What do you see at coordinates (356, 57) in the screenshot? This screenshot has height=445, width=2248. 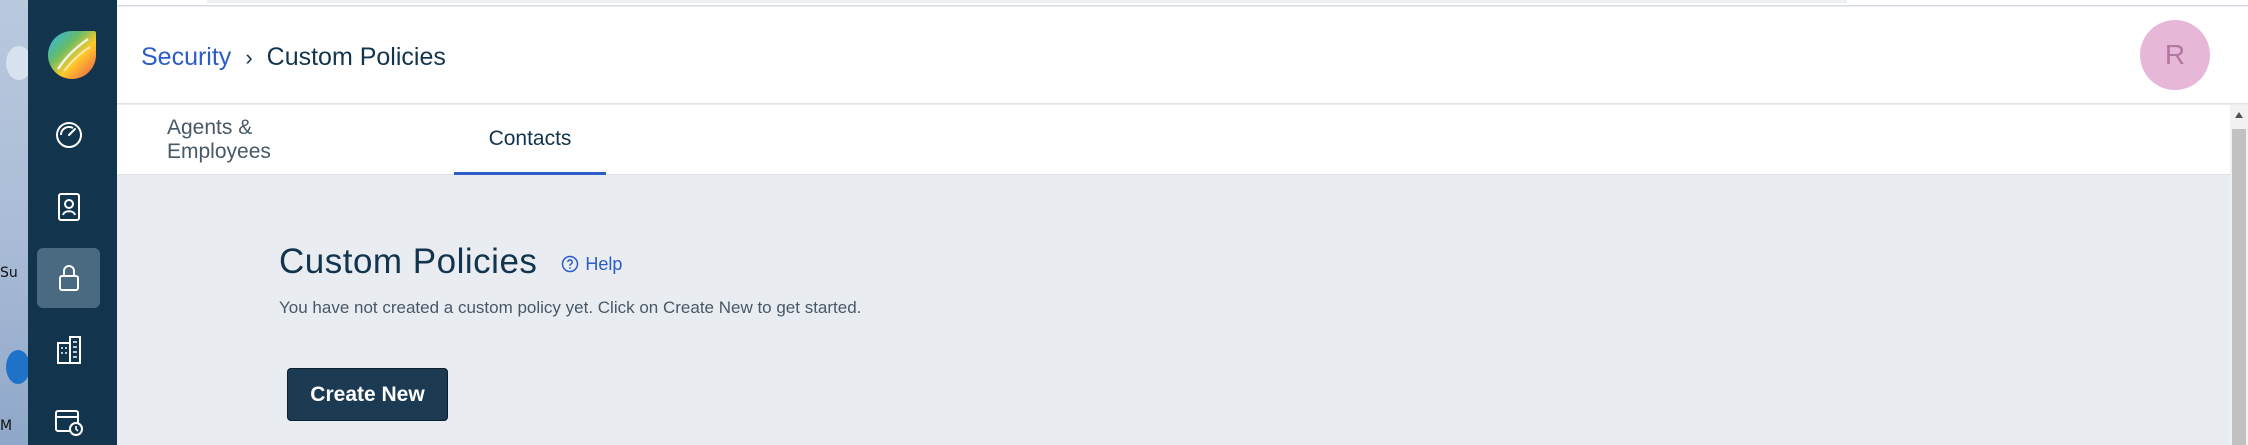 I see `breadcrumb-current: Custom Policies` at bounding box center [356, 57].